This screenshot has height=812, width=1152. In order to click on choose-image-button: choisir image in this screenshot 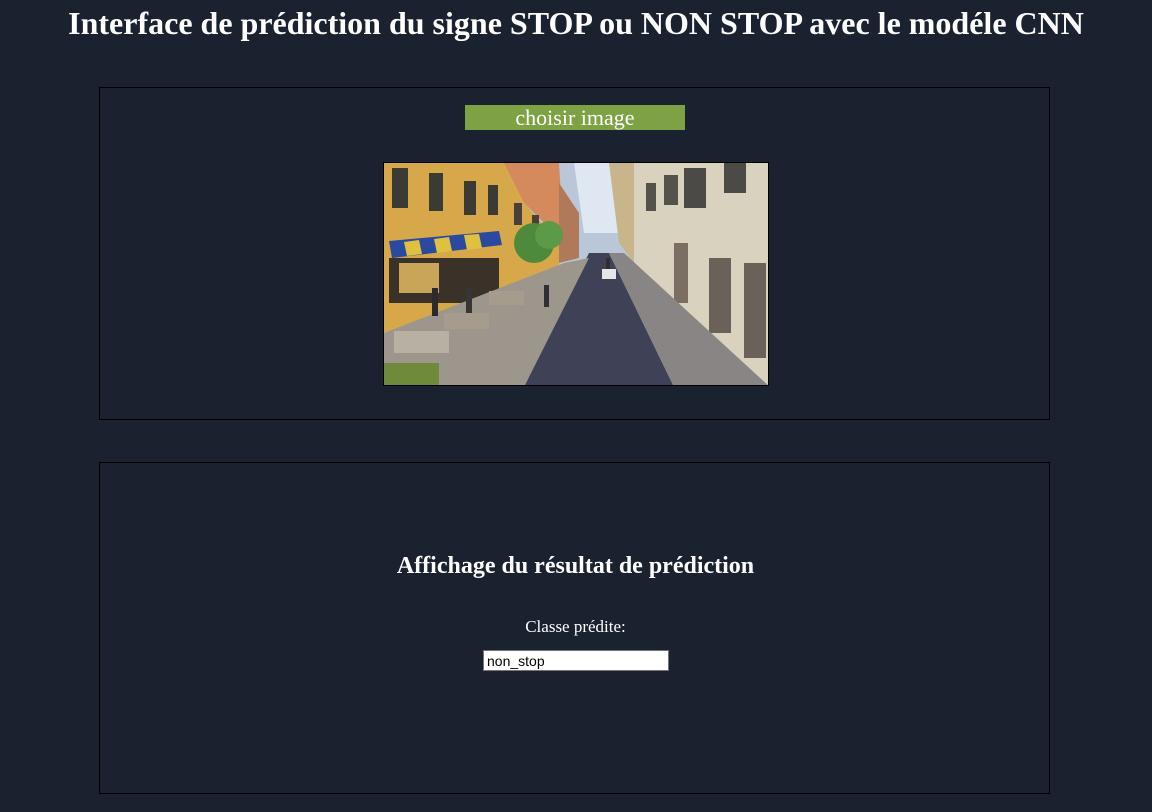, I will do `click(575, 117)`.